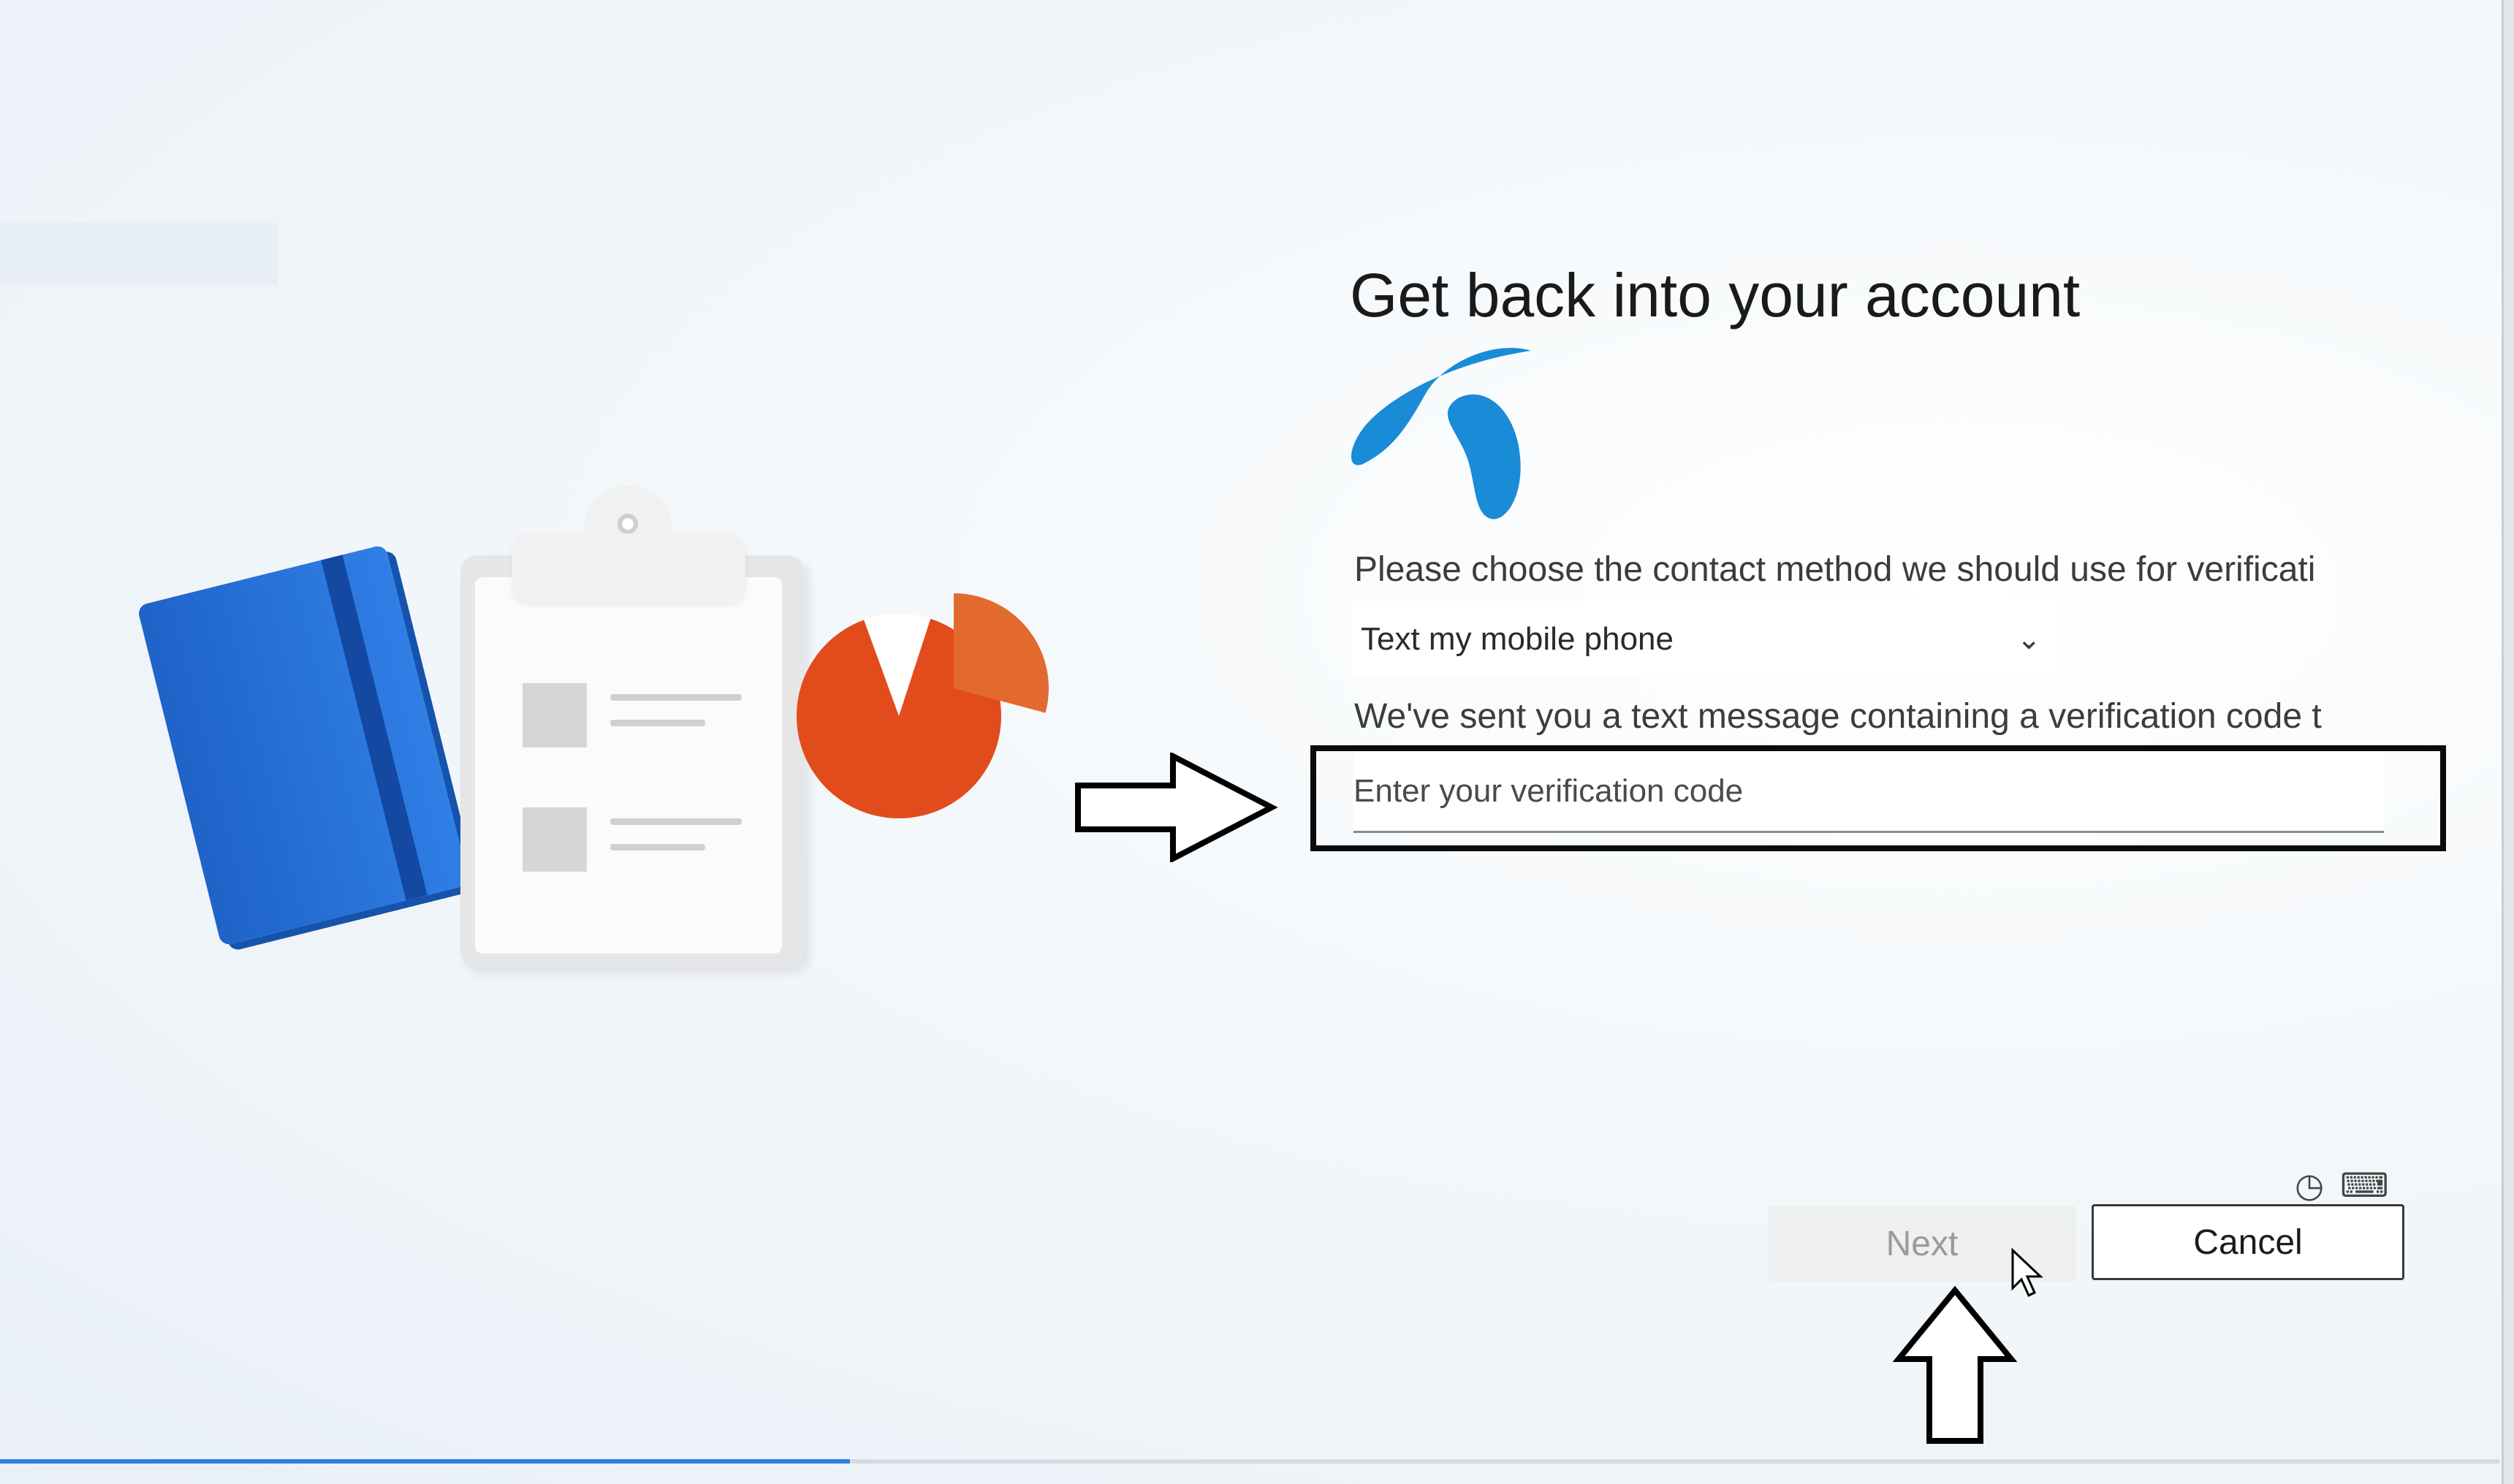  Describe the element at coordinates (2364, 1185) in the screenshot. I see `keyboard-icon: ⌨` at that location.